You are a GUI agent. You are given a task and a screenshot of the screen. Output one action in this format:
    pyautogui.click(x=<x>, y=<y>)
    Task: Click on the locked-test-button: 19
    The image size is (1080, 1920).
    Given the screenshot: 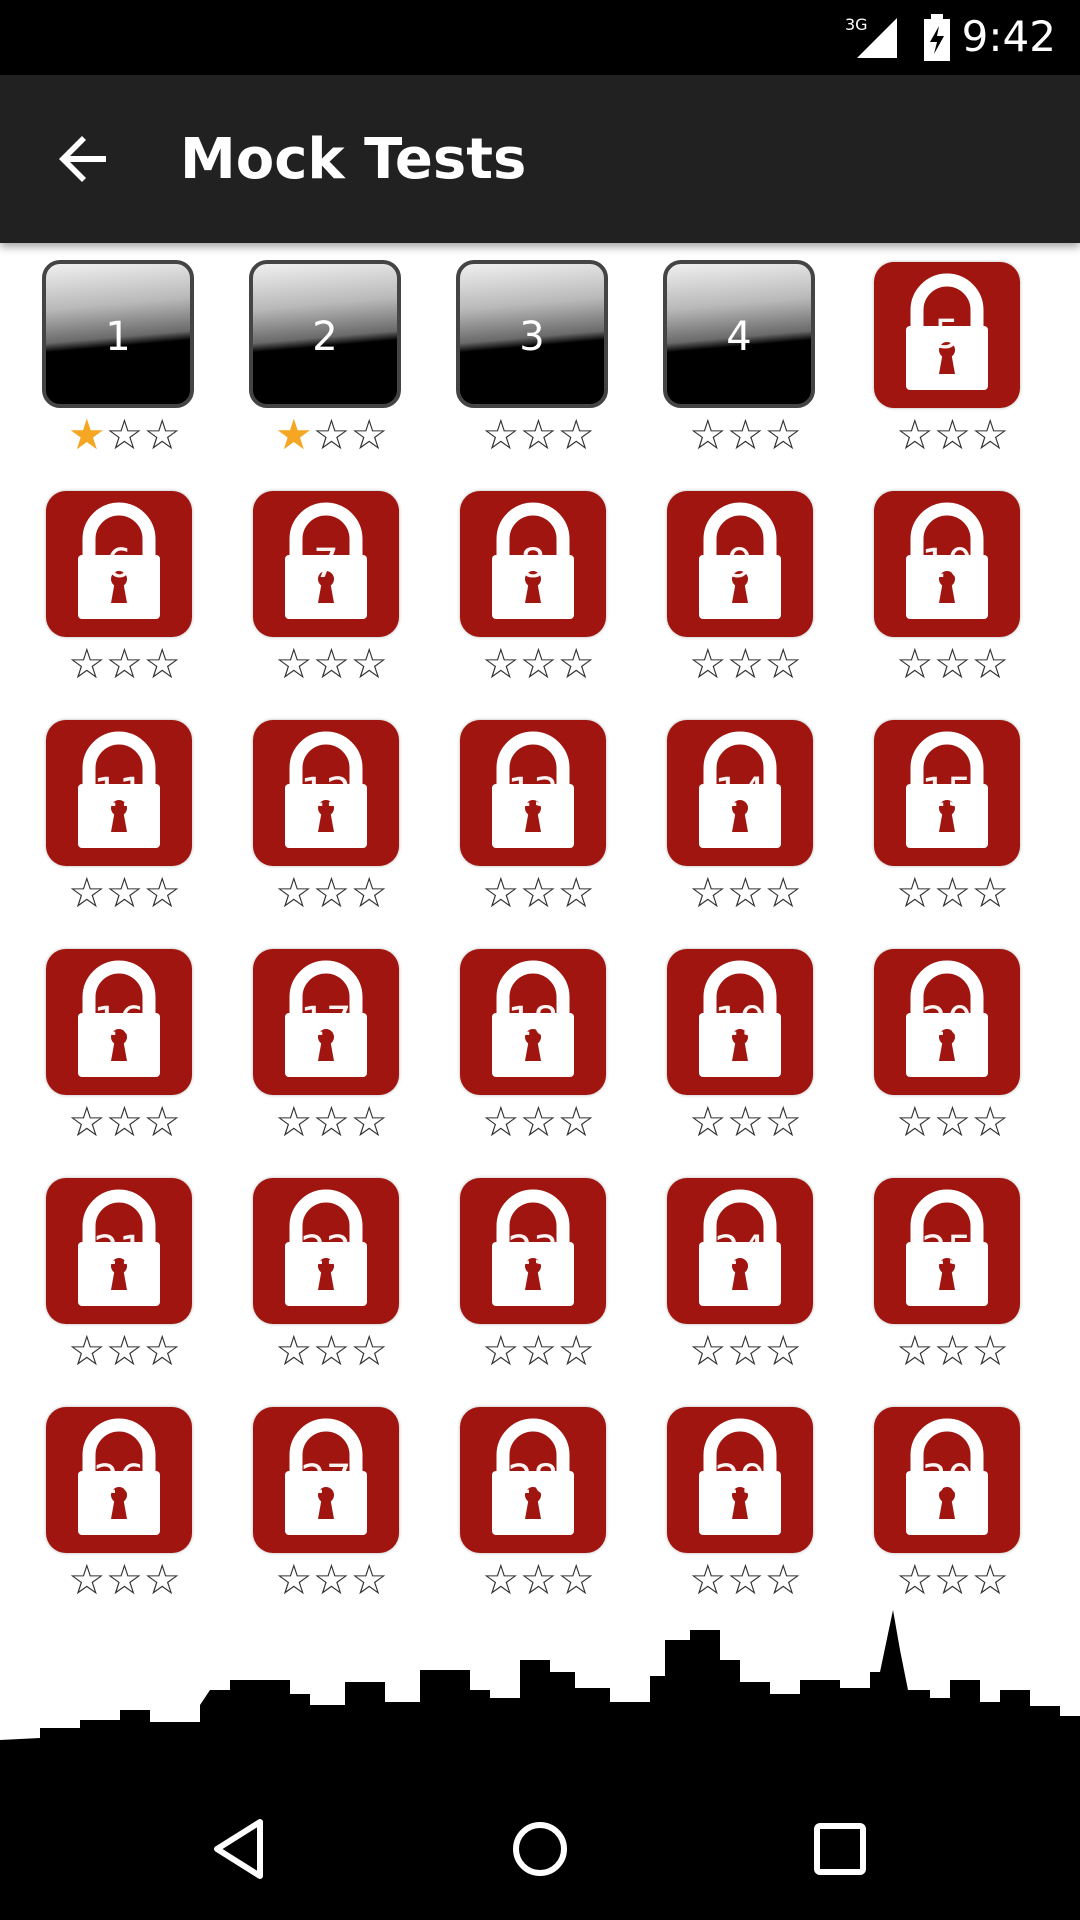 What is the action you would take?
    pyautogui.click(x=740, y=1022)
    